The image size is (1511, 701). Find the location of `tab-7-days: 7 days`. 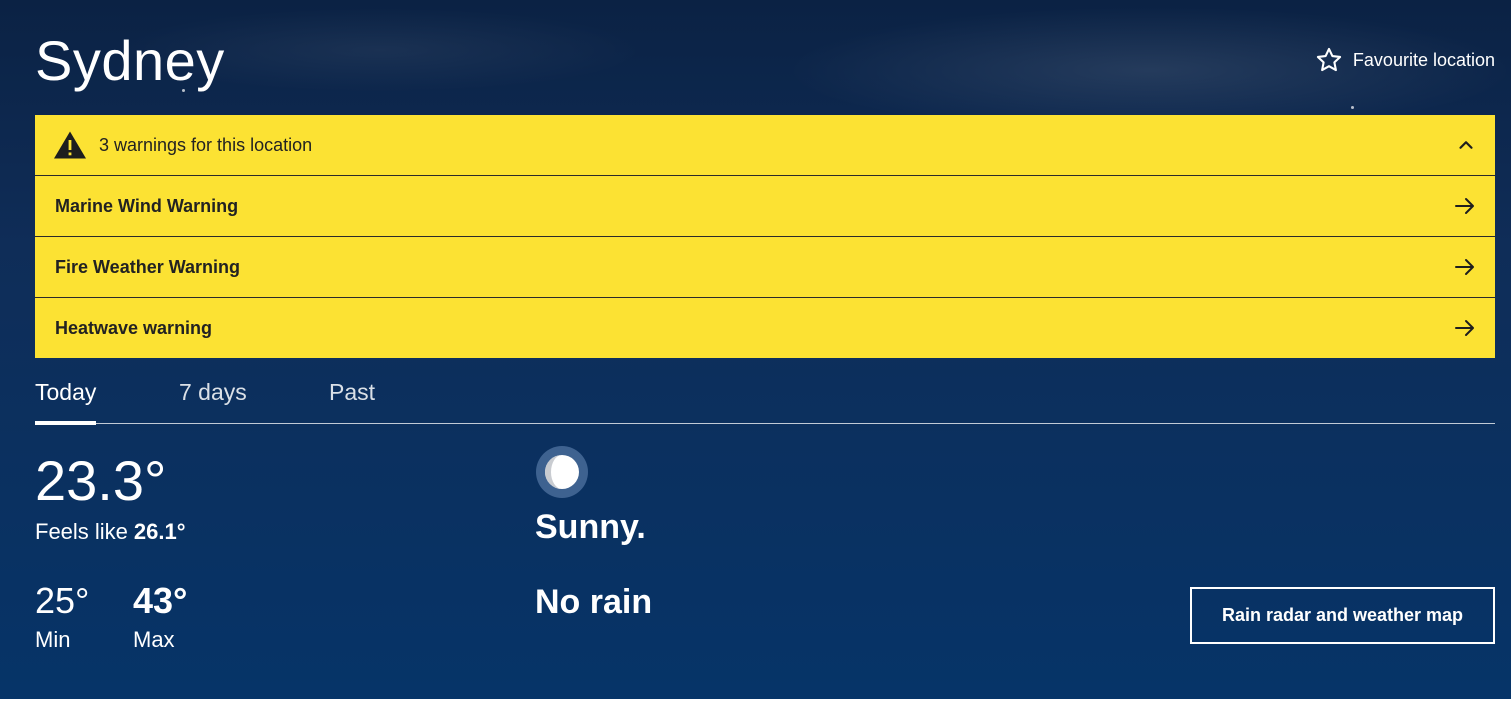

tab-7-days: 7 days is located at coordinates (213, 398).